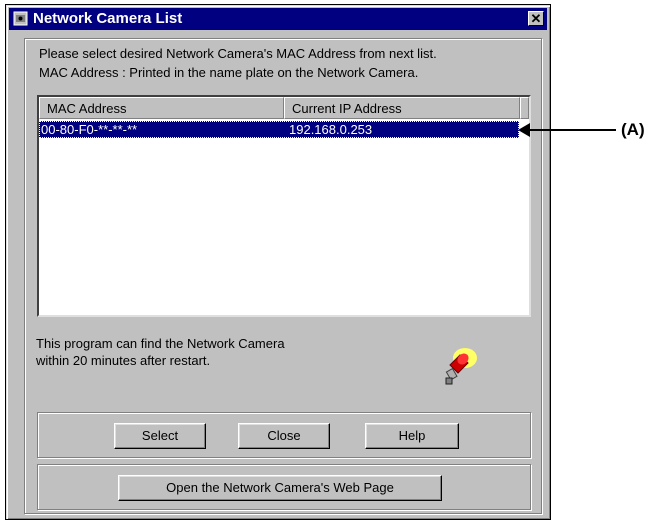  What do you see at coordinates (412, 436) in the screenshot?
I see `help-button: Help` at bounding box center [412, 436].